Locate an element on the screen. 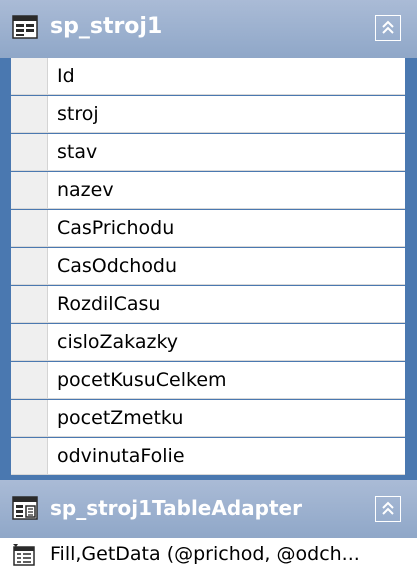 This screenshot has width=417, height=573. column-row: stroj is located at coordinates (208, 114).